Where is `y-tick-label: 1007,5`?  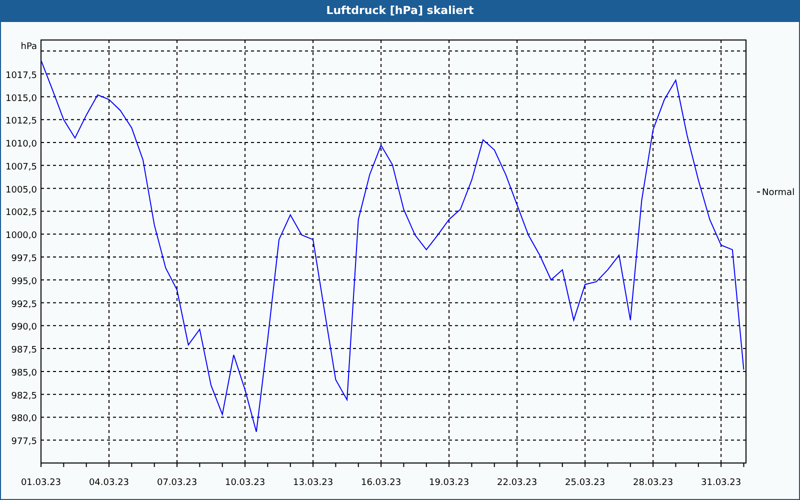
y-tick-label: 1007,5 is located at coordinates (21, 167).